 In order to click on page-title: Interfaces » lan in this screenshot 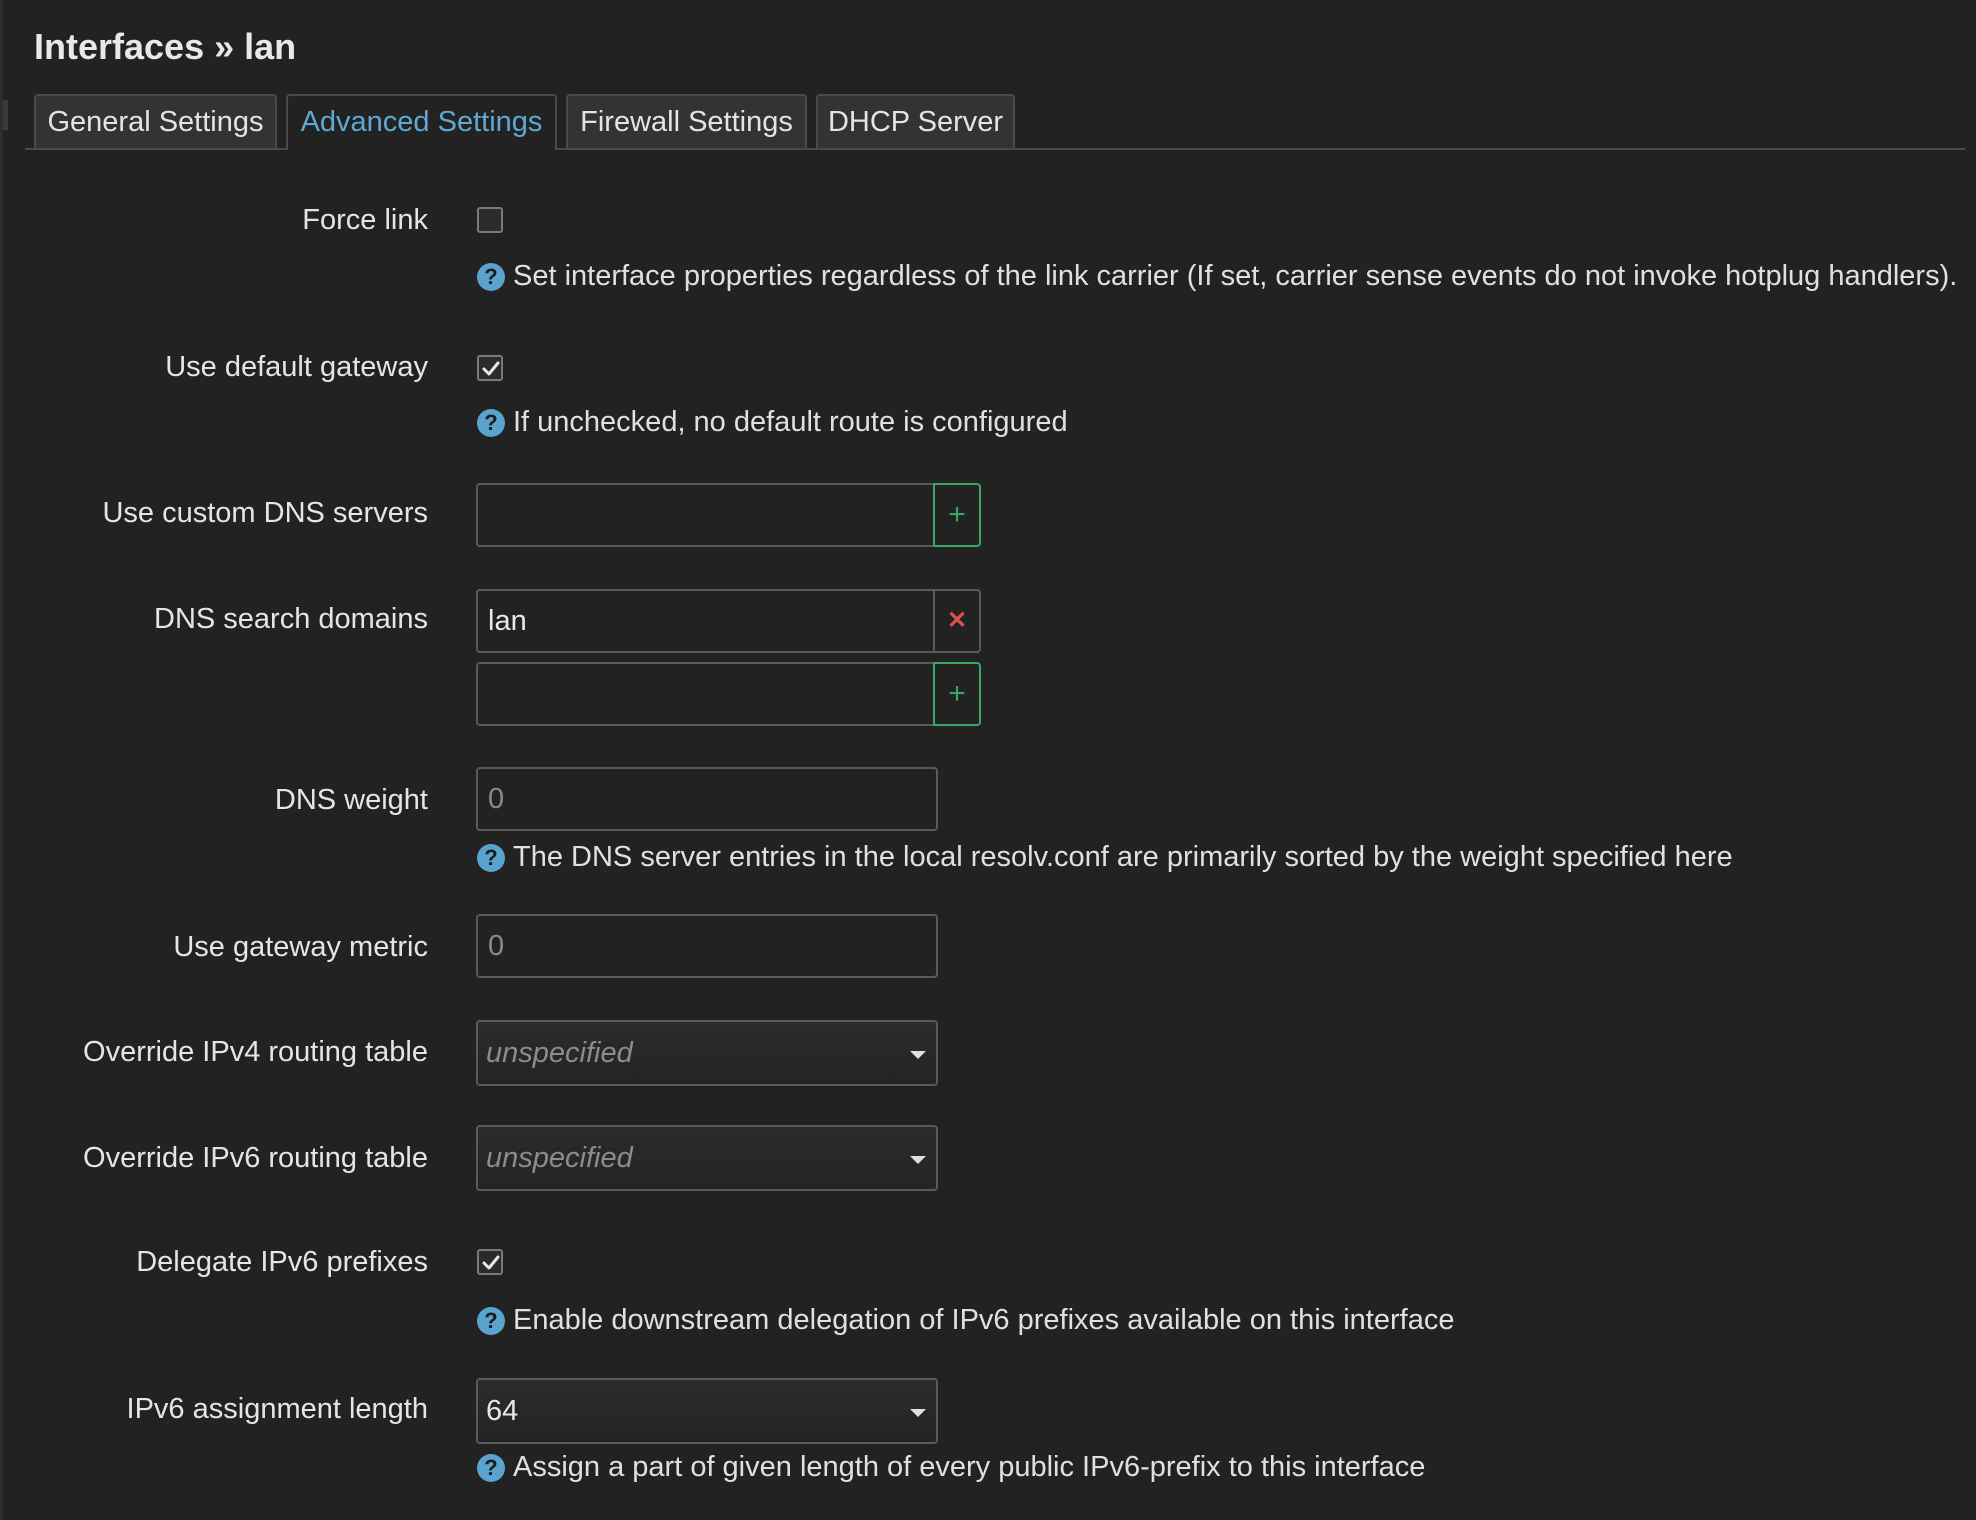, I will do `click(165, 46)`.